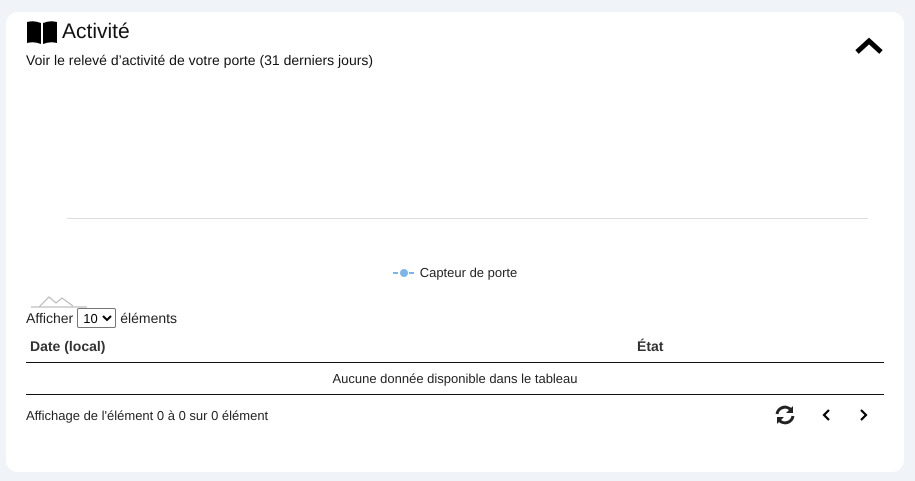 The width and height of the screenshot is (915, 481). I want to click on table-info: Affichage de l'élément 0 à 0 sur 0 élément, so click(147, 415).